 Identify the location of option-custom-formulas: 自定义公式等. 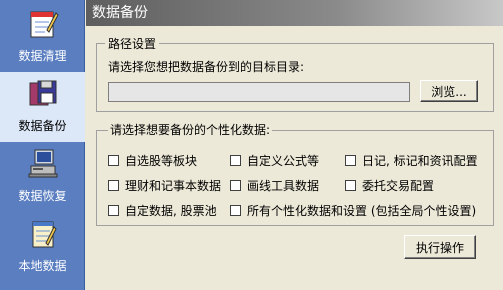
(274, 160).